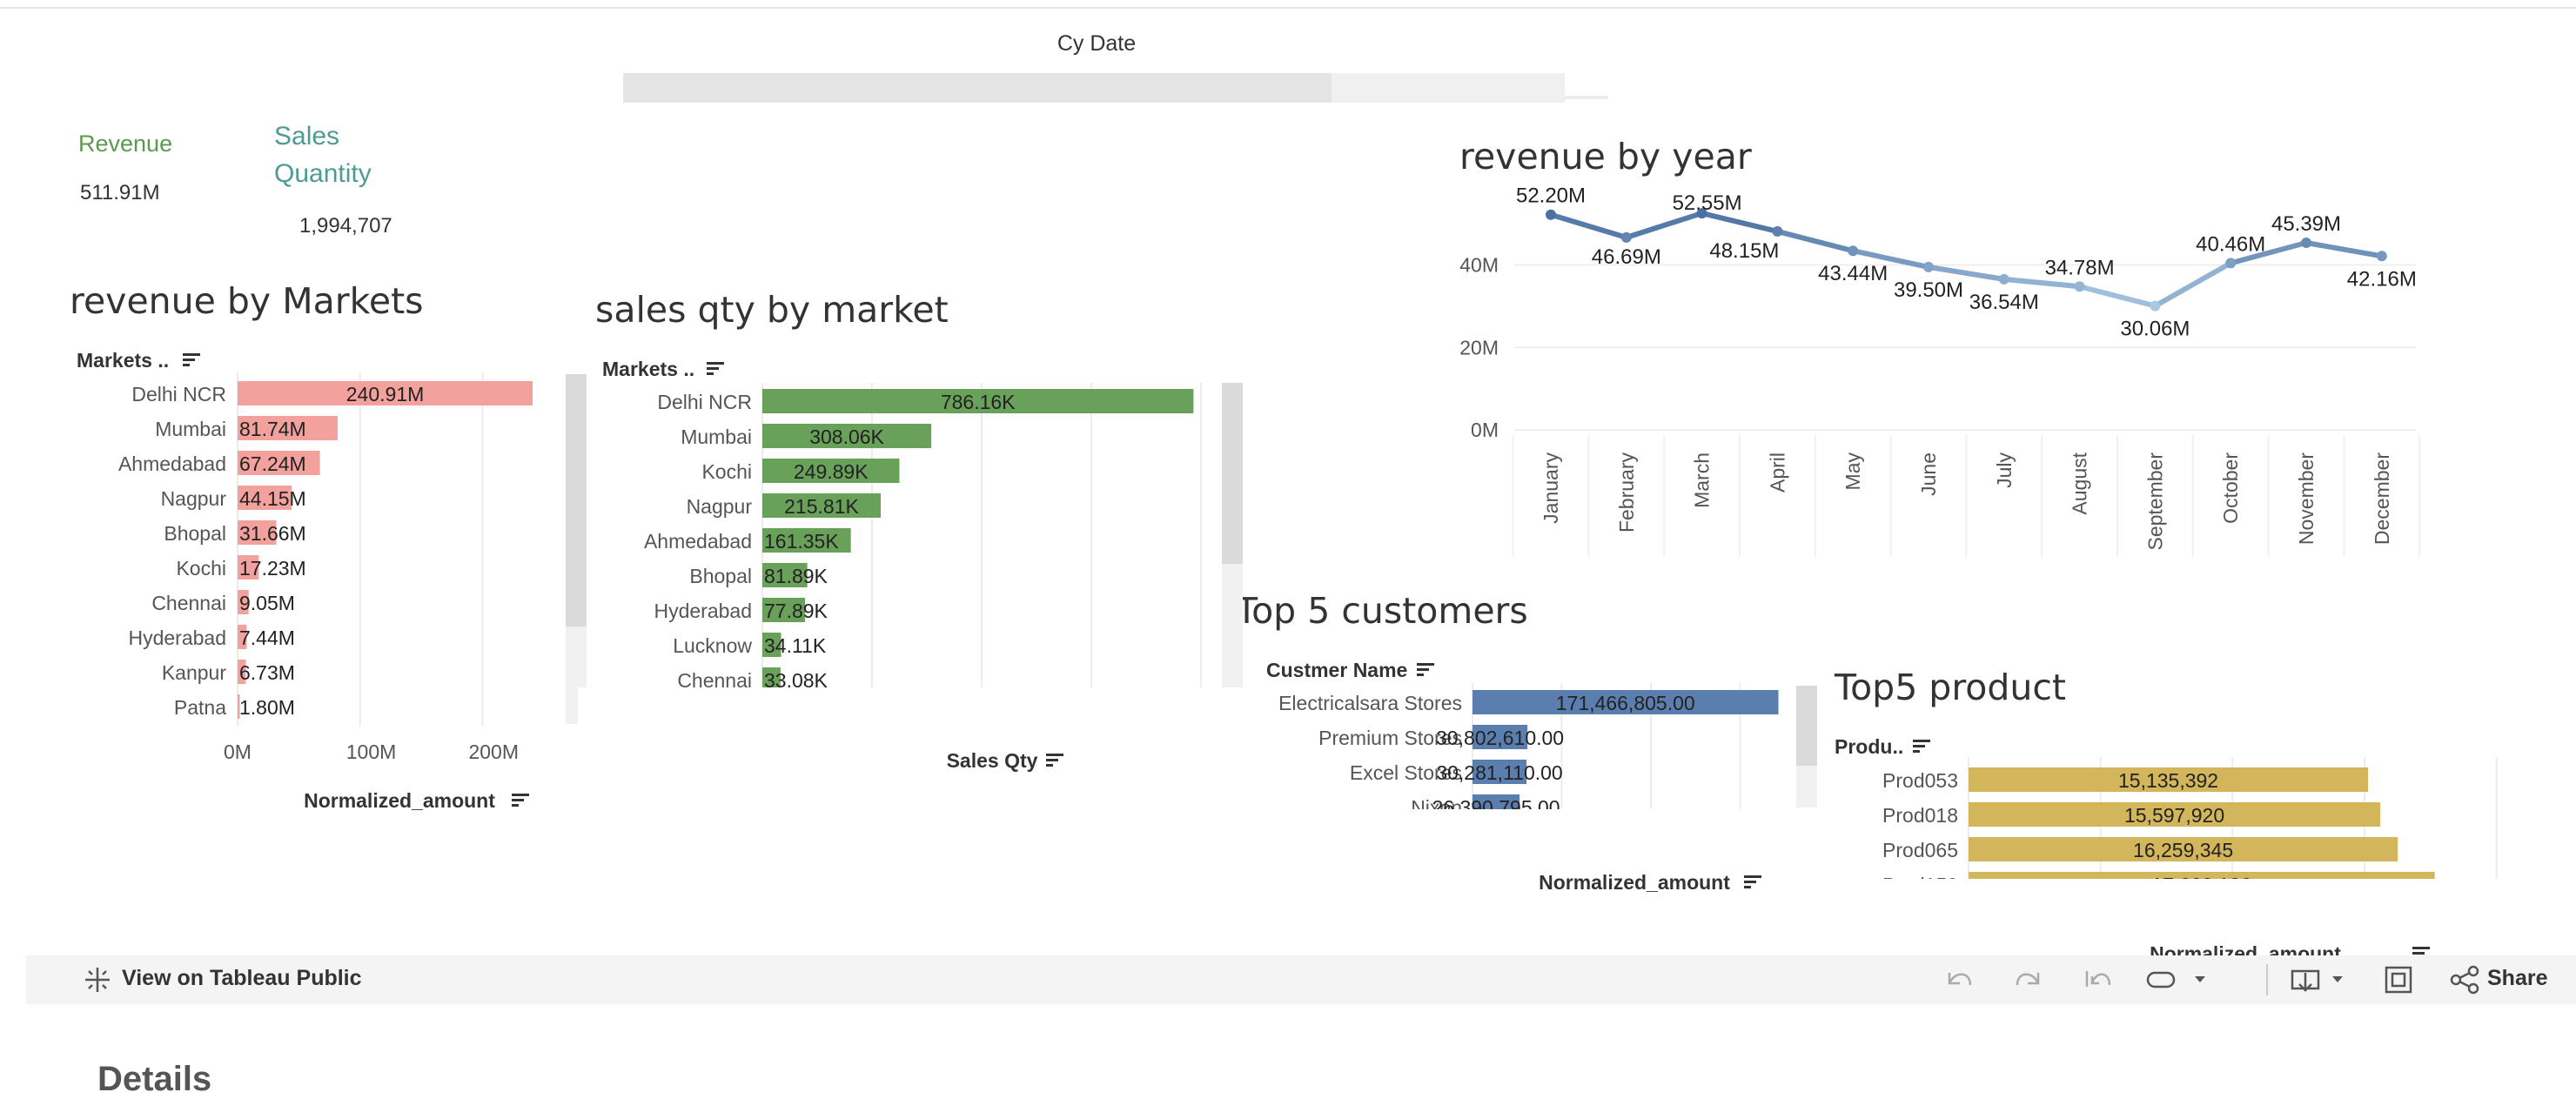  Describe the element at coordinates (242, 978) in the screenshot. I see `view-on-tableau-public-link: View on Tableau Public` at that location.